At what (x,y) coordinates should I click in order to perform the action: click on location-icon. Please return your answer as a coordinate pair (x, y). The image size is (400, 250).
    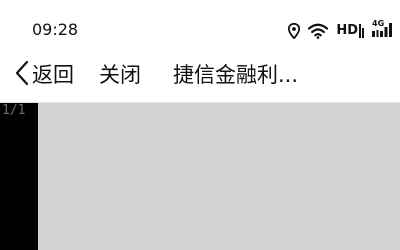
    Looking at the image, I should click on (294, 31).